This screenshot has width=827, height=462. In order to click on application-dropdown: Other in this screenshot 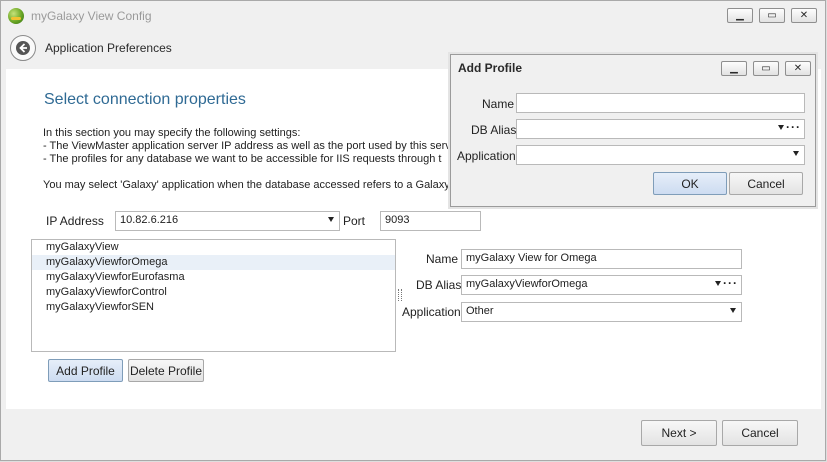, I will do `click(601, 312)`.